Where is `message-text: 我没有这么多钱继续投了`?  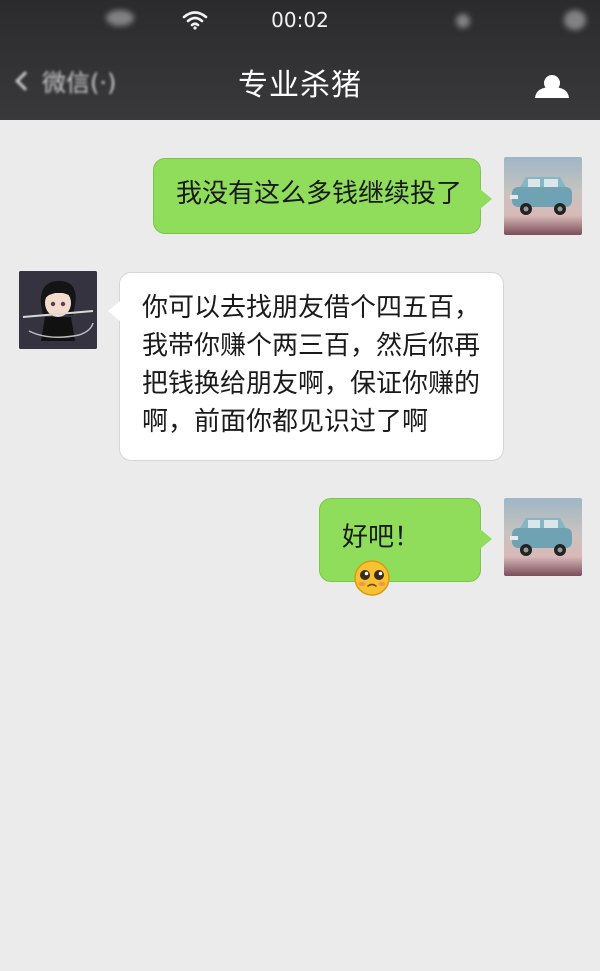
message-text: 我没有这么多钱继续投了 is located at coordinates (319, 194).